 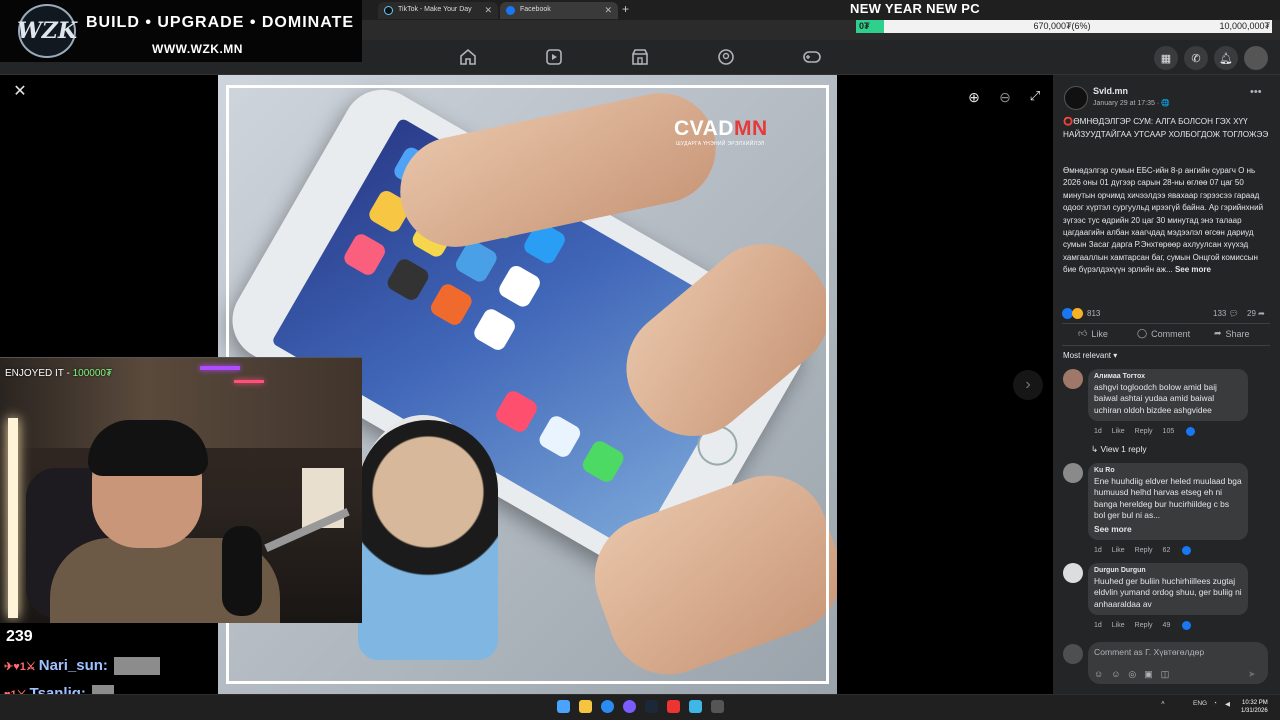 What do you see at coordinates (915, 8) in the screenshot?
I see `donation-goal-title: NEW YEAR NEW PC` at bounding box center [915, 8].